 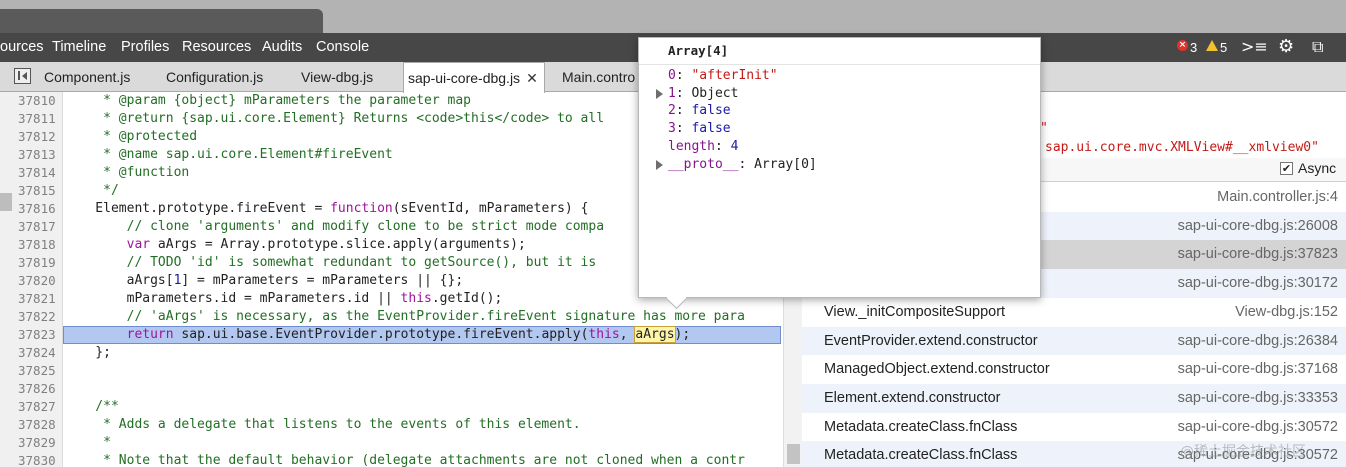 What do you see at coordinates (1317, 47) in the screenshot?
I see `dock-icon: ⧉` at bounding box center [1317, 47].